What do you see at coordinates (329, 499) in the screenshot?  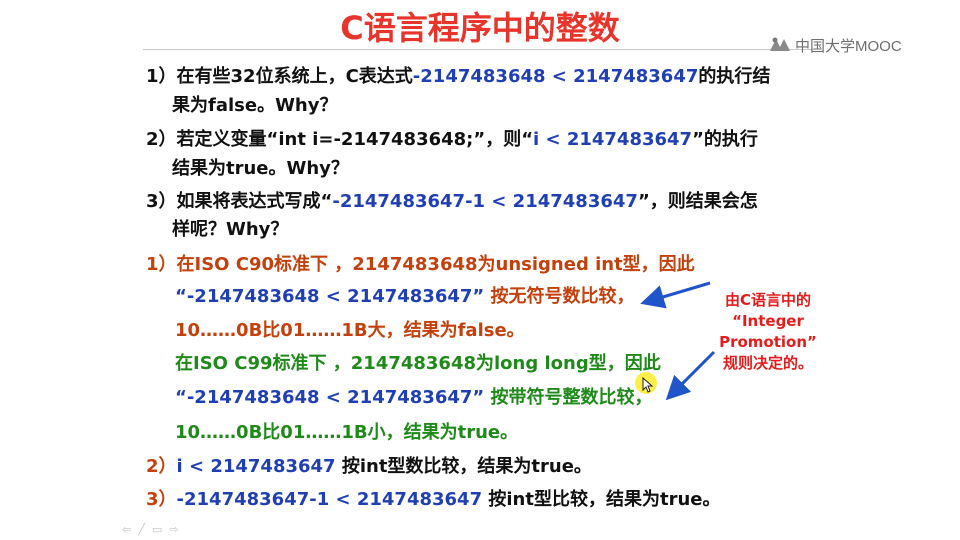 I see `answer-3-expression: -2147483647-1 < 2147483647` at bounding box center [329, 499].